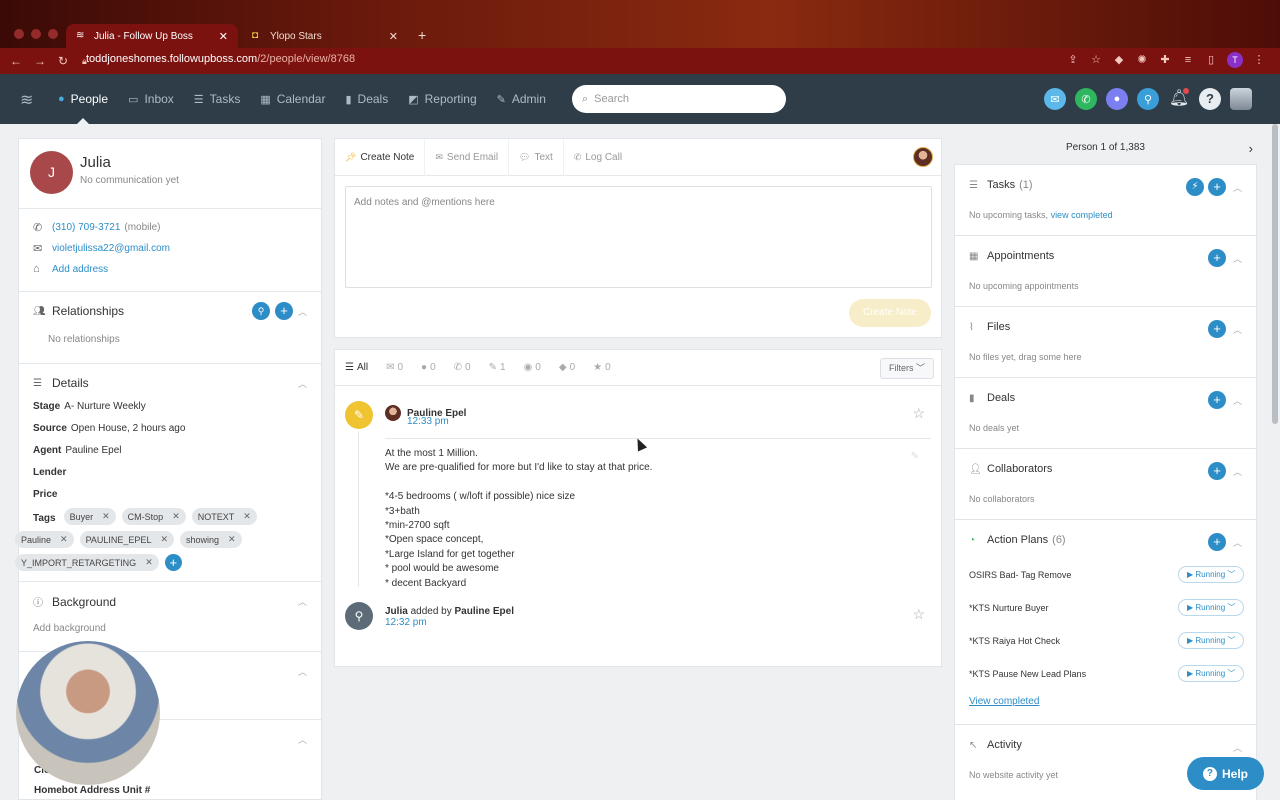  What do you see at coordinates (325, 36) in the screenshot?
I see `browser-tab-ylopo: ◘ Ylopo Stars ✕` at bounding box center [325, 36].